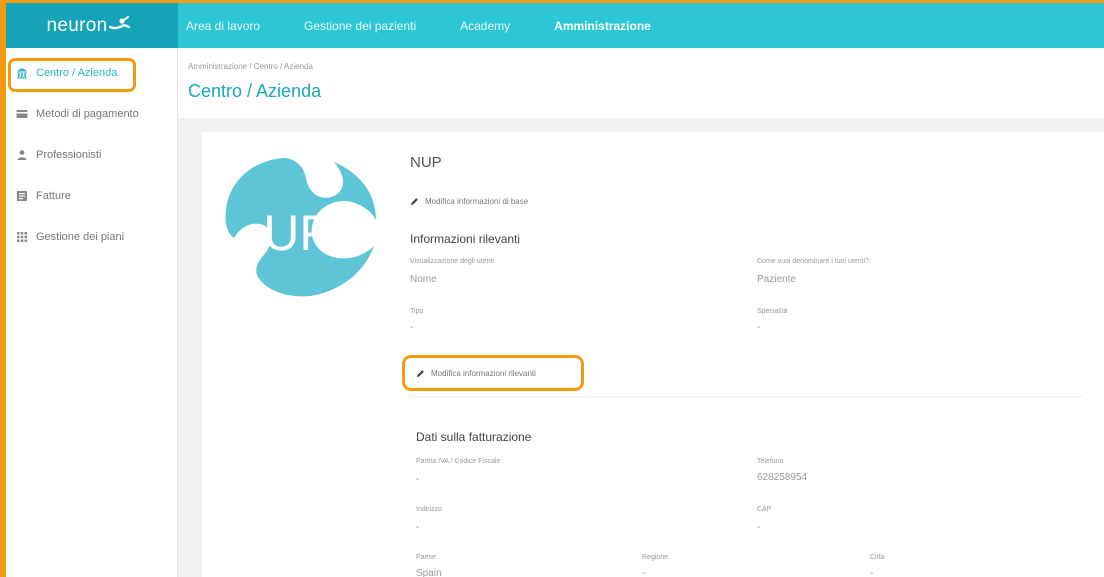 The image size is (1104, 577). What do you see at coordinates (429, 509) in the screenshot?
I see `address-label: Indirizzo` at bounding box center [429, 509].